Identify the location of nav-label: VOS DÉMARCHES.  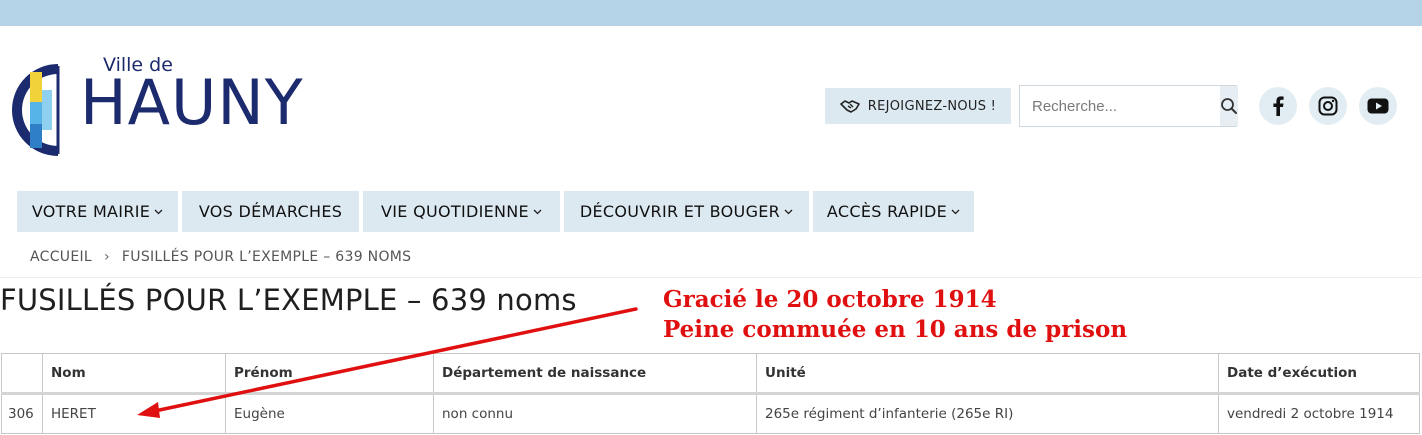
(270, 211).